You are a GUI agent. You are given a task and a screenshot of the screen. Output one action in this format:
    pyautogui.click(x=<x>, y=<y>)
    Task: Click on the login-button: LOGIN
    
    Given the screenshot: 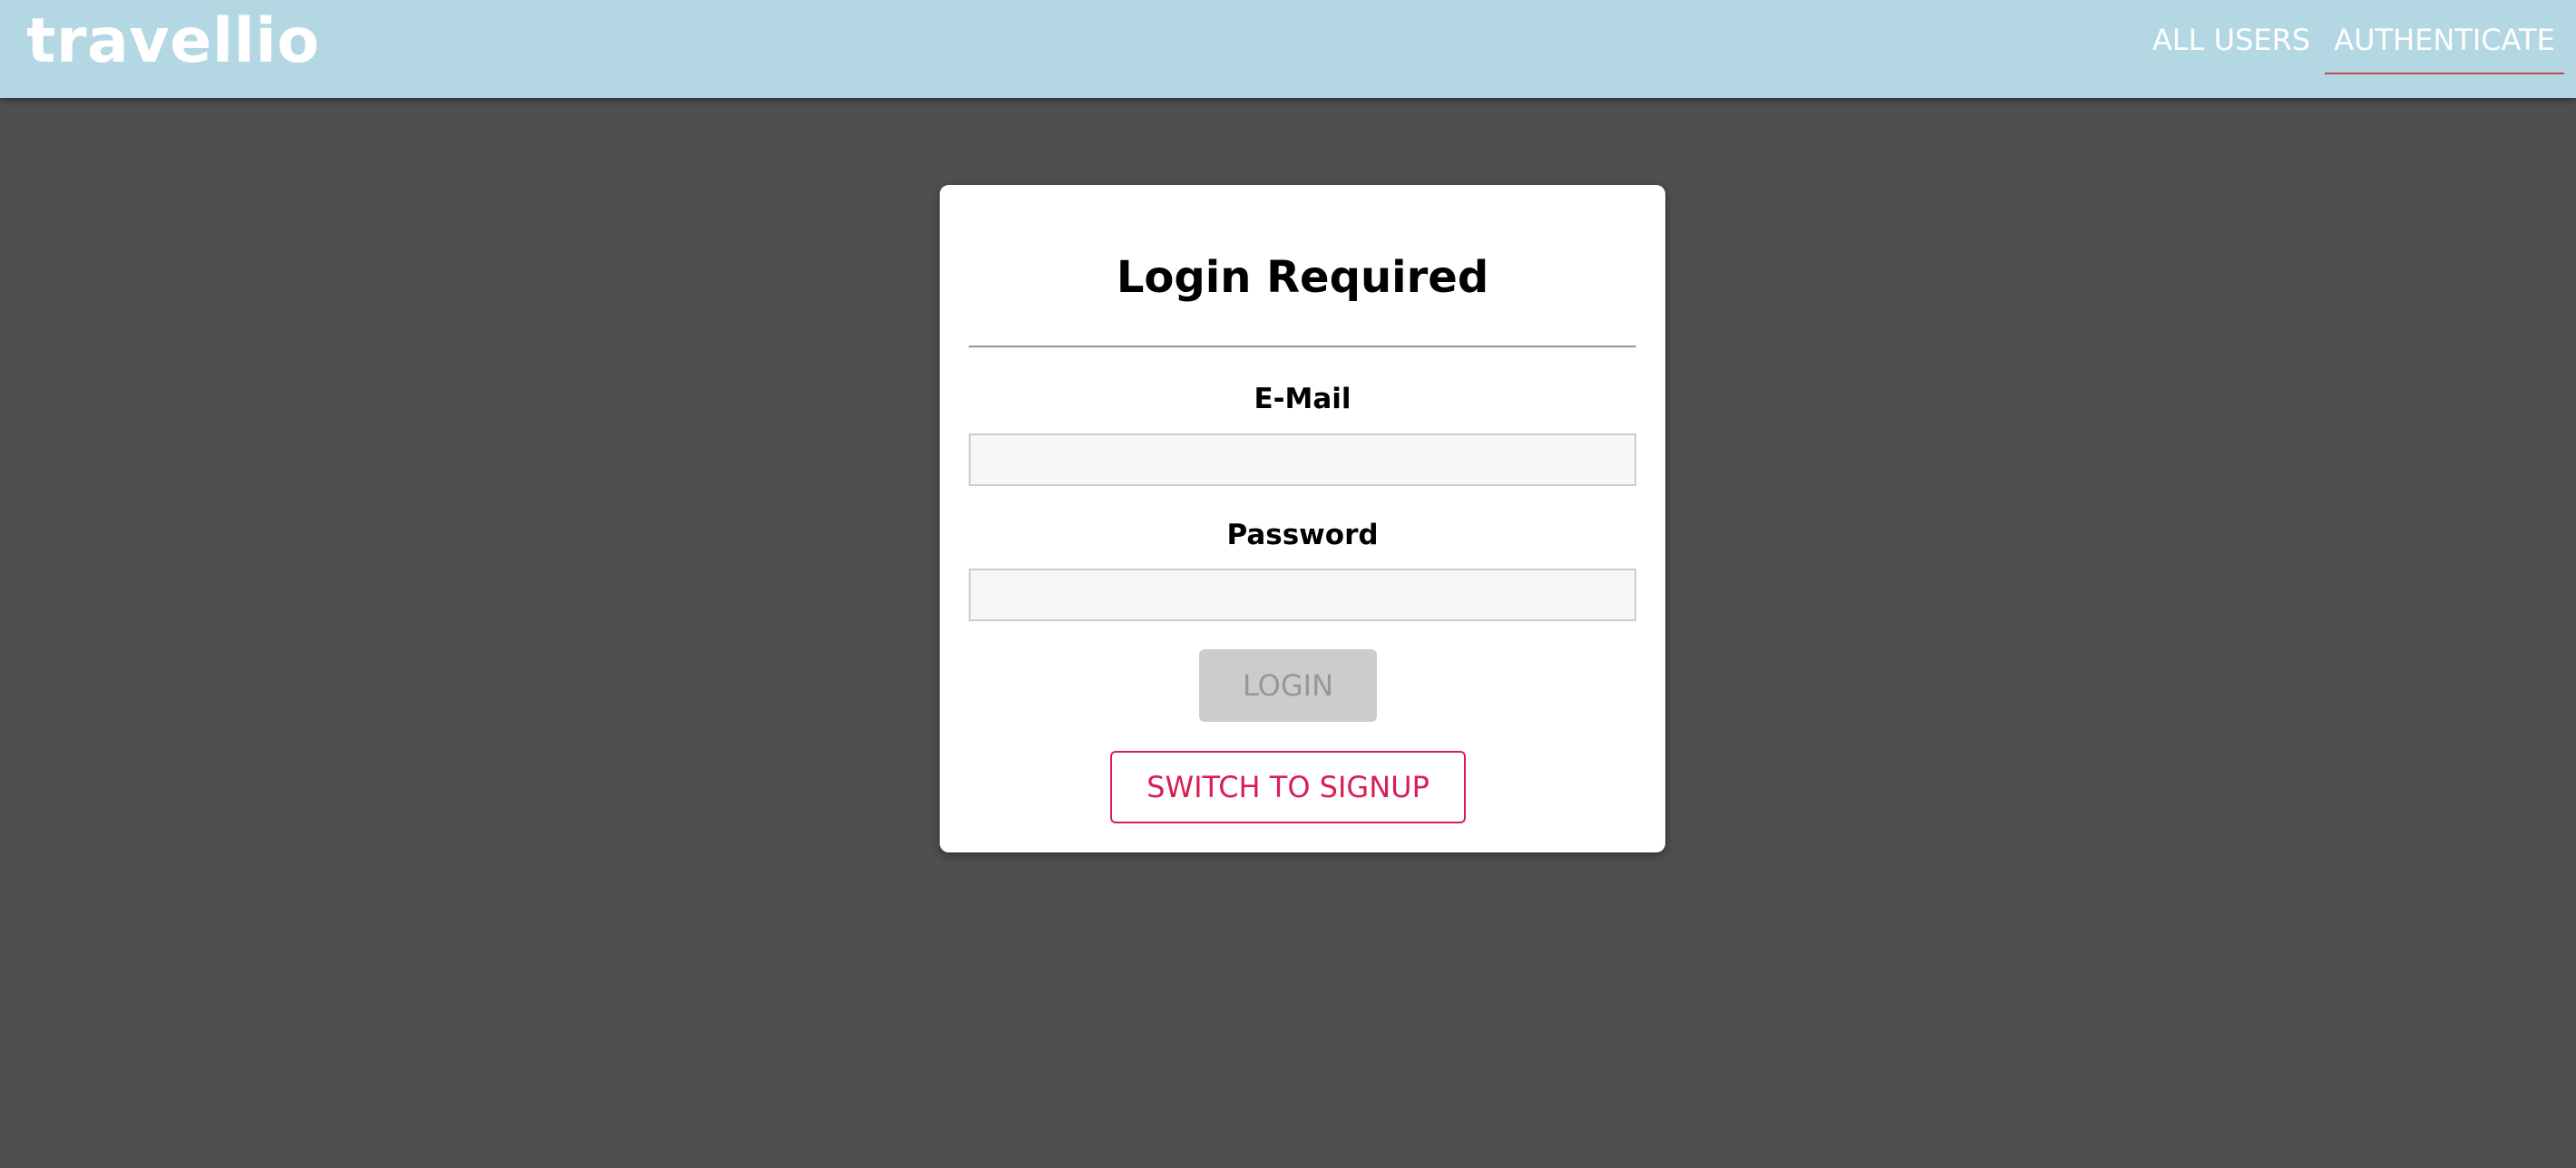 What is the action you would take?
    pyautogui.click(x=1288, y=685)
    